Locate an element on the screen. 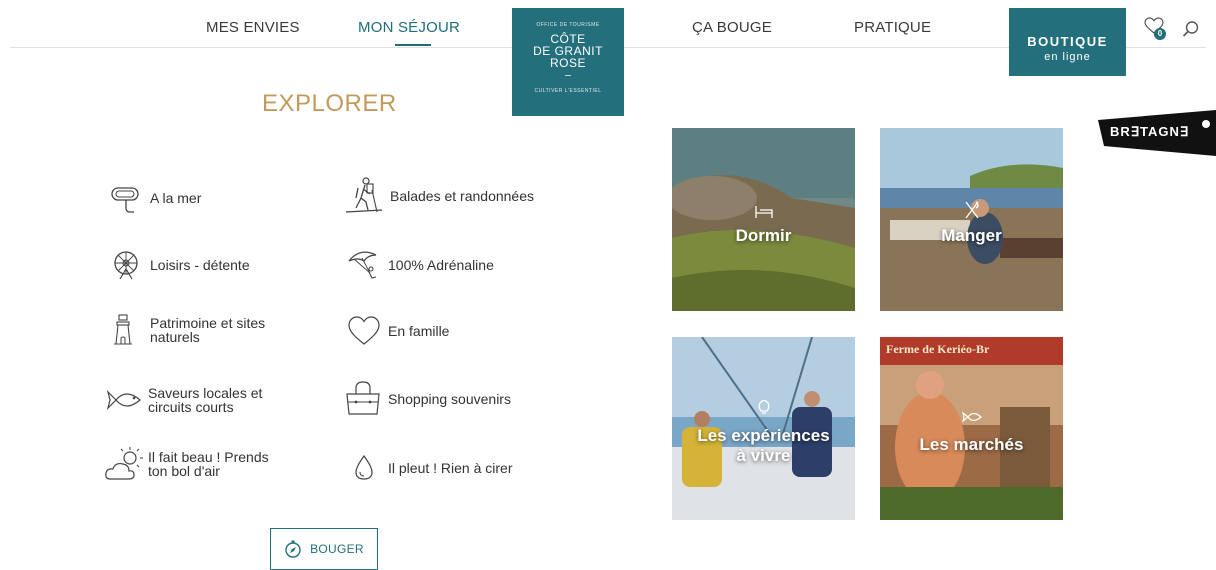  tile-dormir: Dormir is located at coordinates (763, 219).